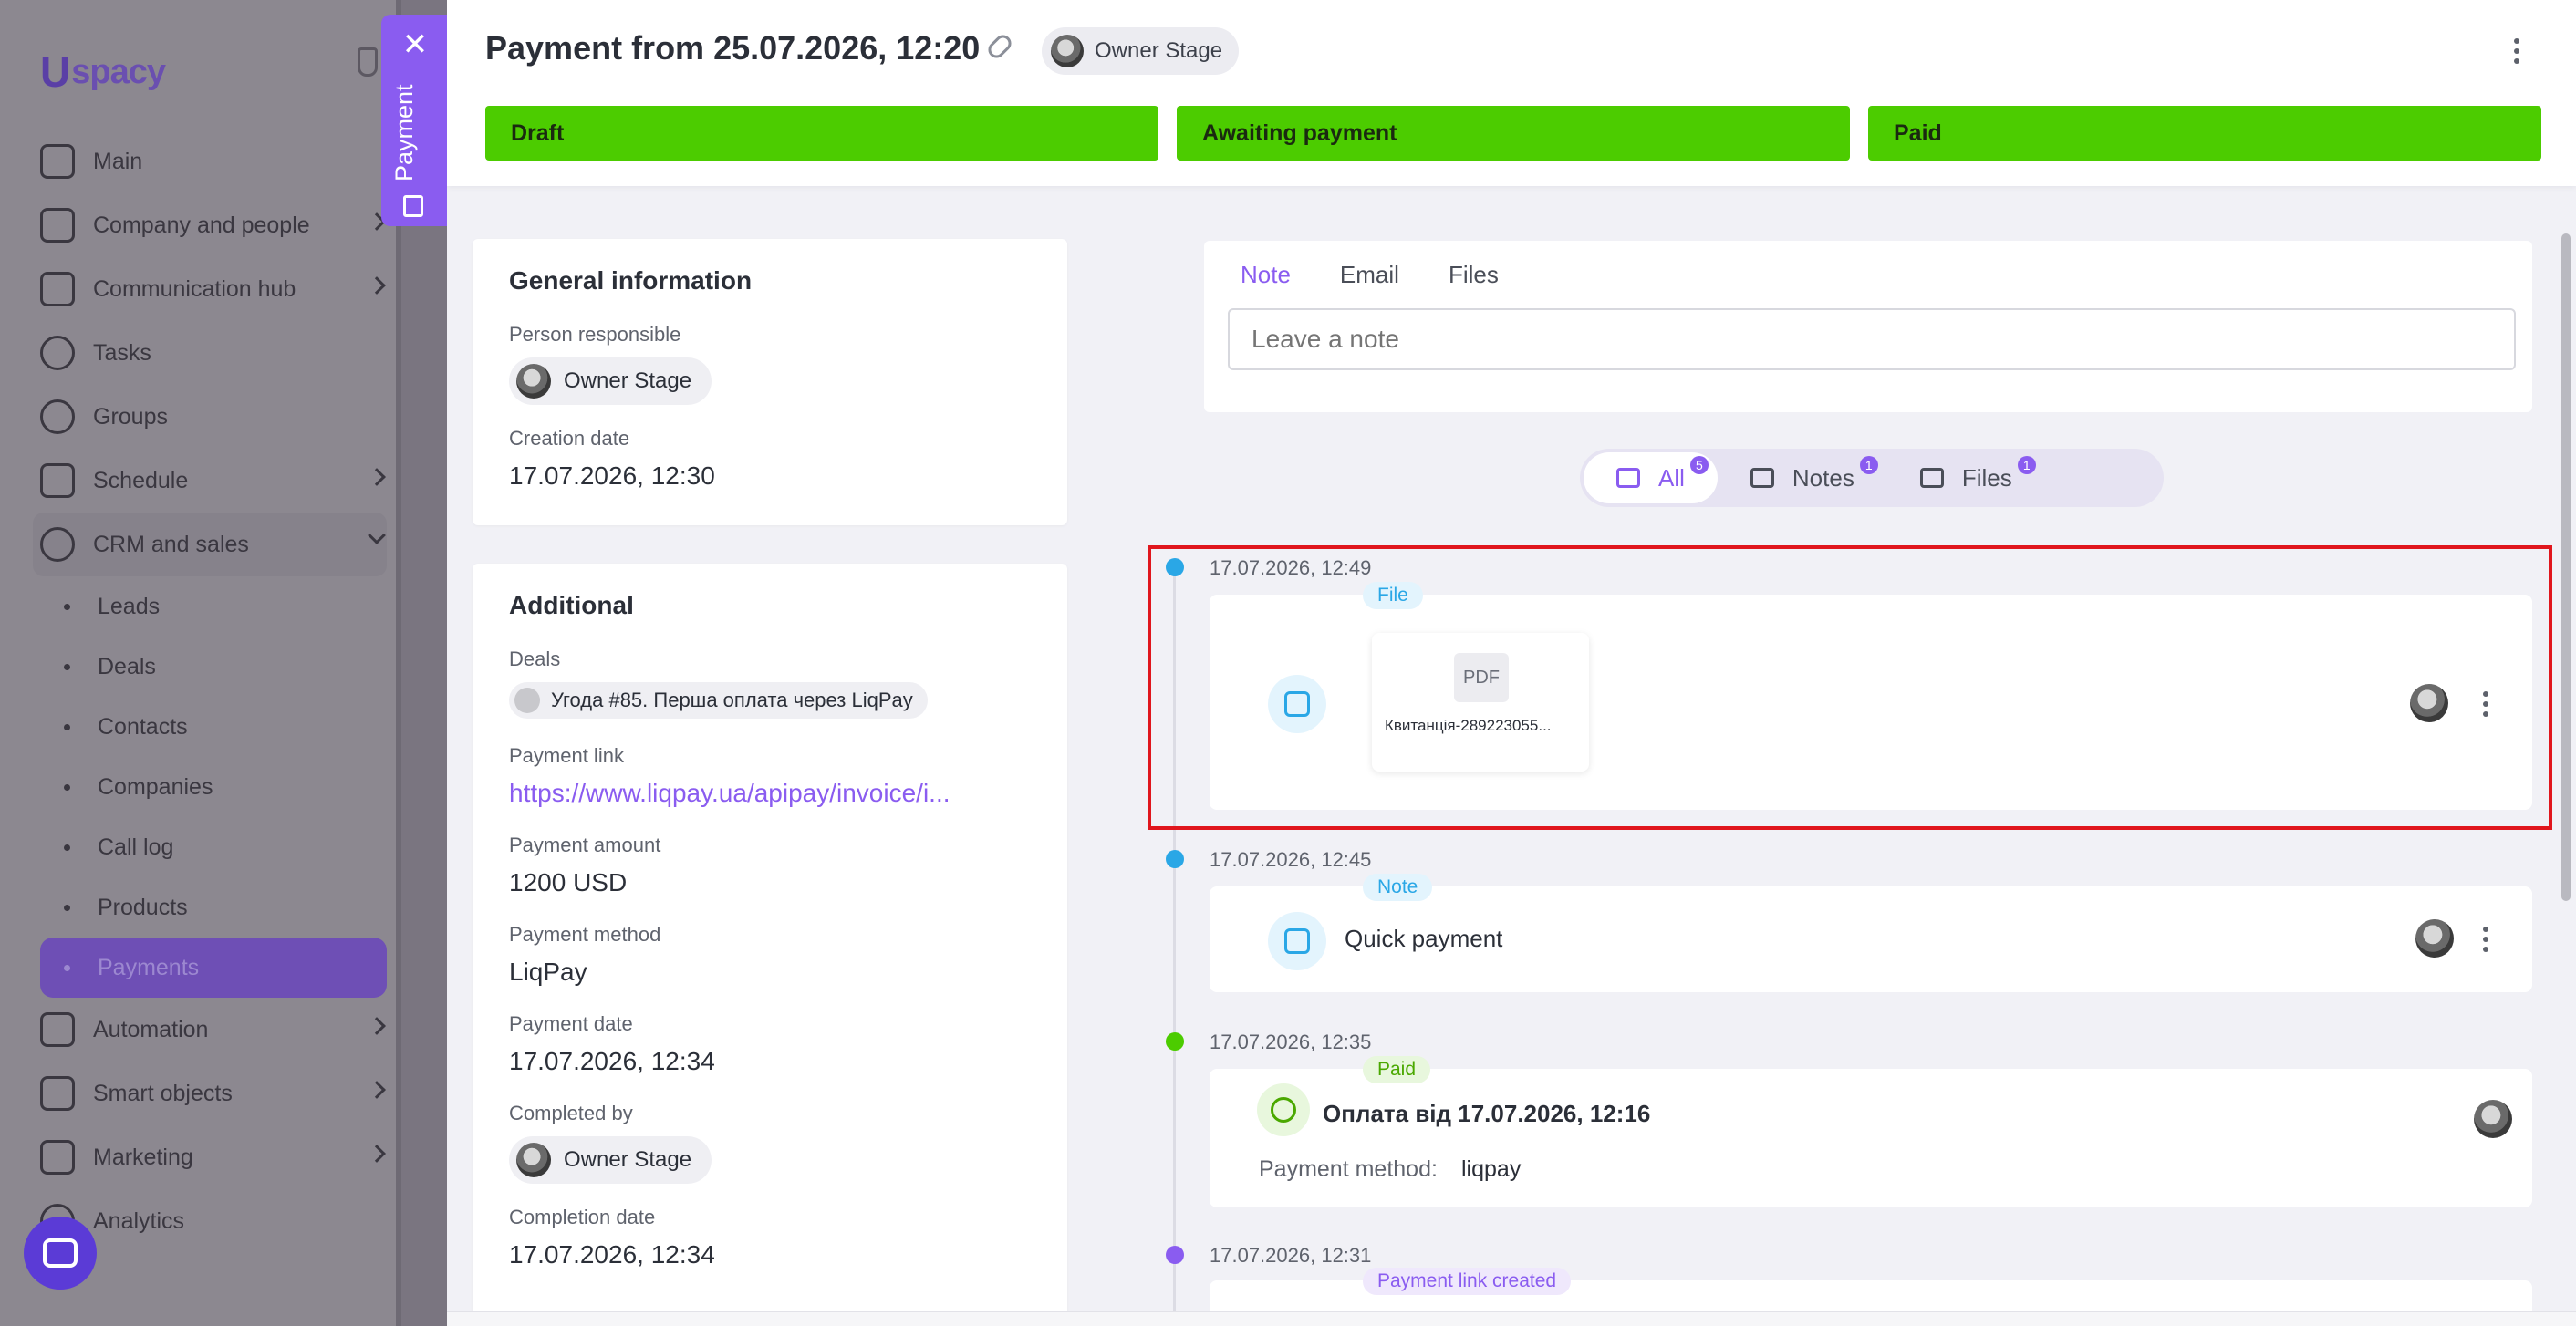 The height and width of the screenshot is (1326, 2576). Describe the element at coordinates (1699, 465) in the screenshot. I see `count-badge: 5` at that location.